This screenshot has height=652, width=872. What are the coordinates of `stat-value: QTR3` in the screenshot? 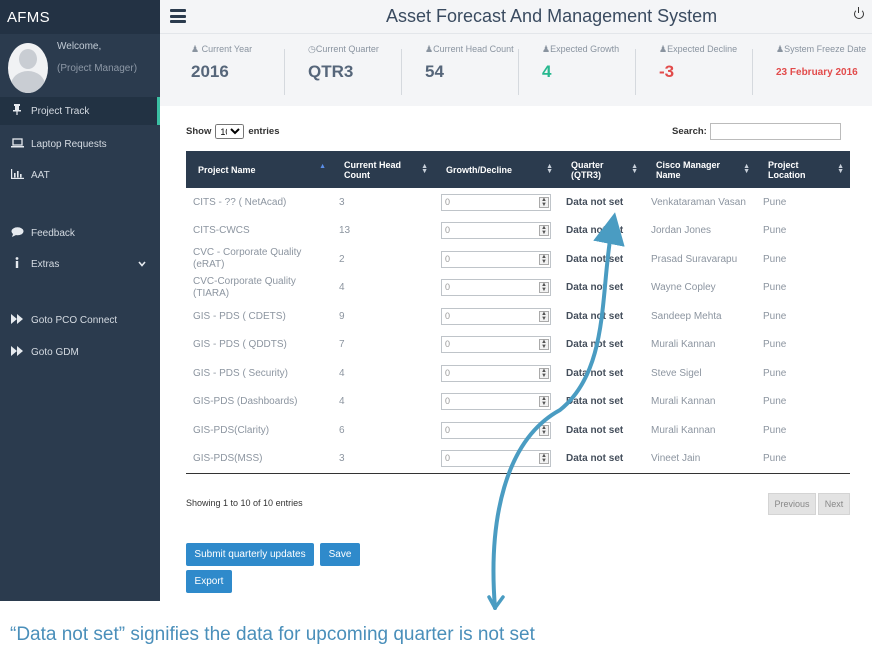 It's located at (331, 71).